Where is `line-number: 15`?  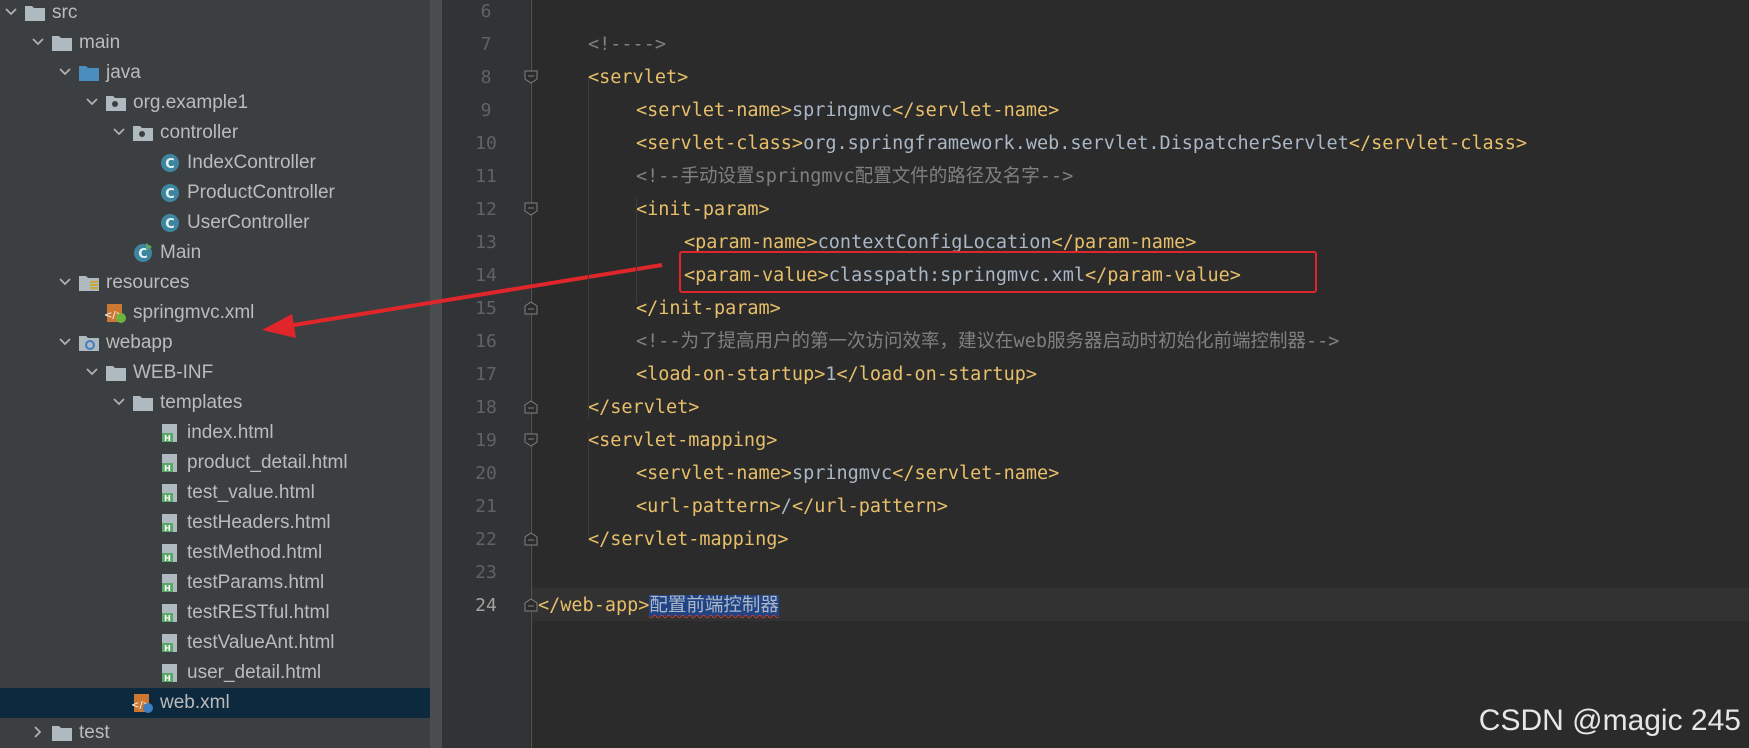 line-number: 15 is located at coordinates (486, 308).